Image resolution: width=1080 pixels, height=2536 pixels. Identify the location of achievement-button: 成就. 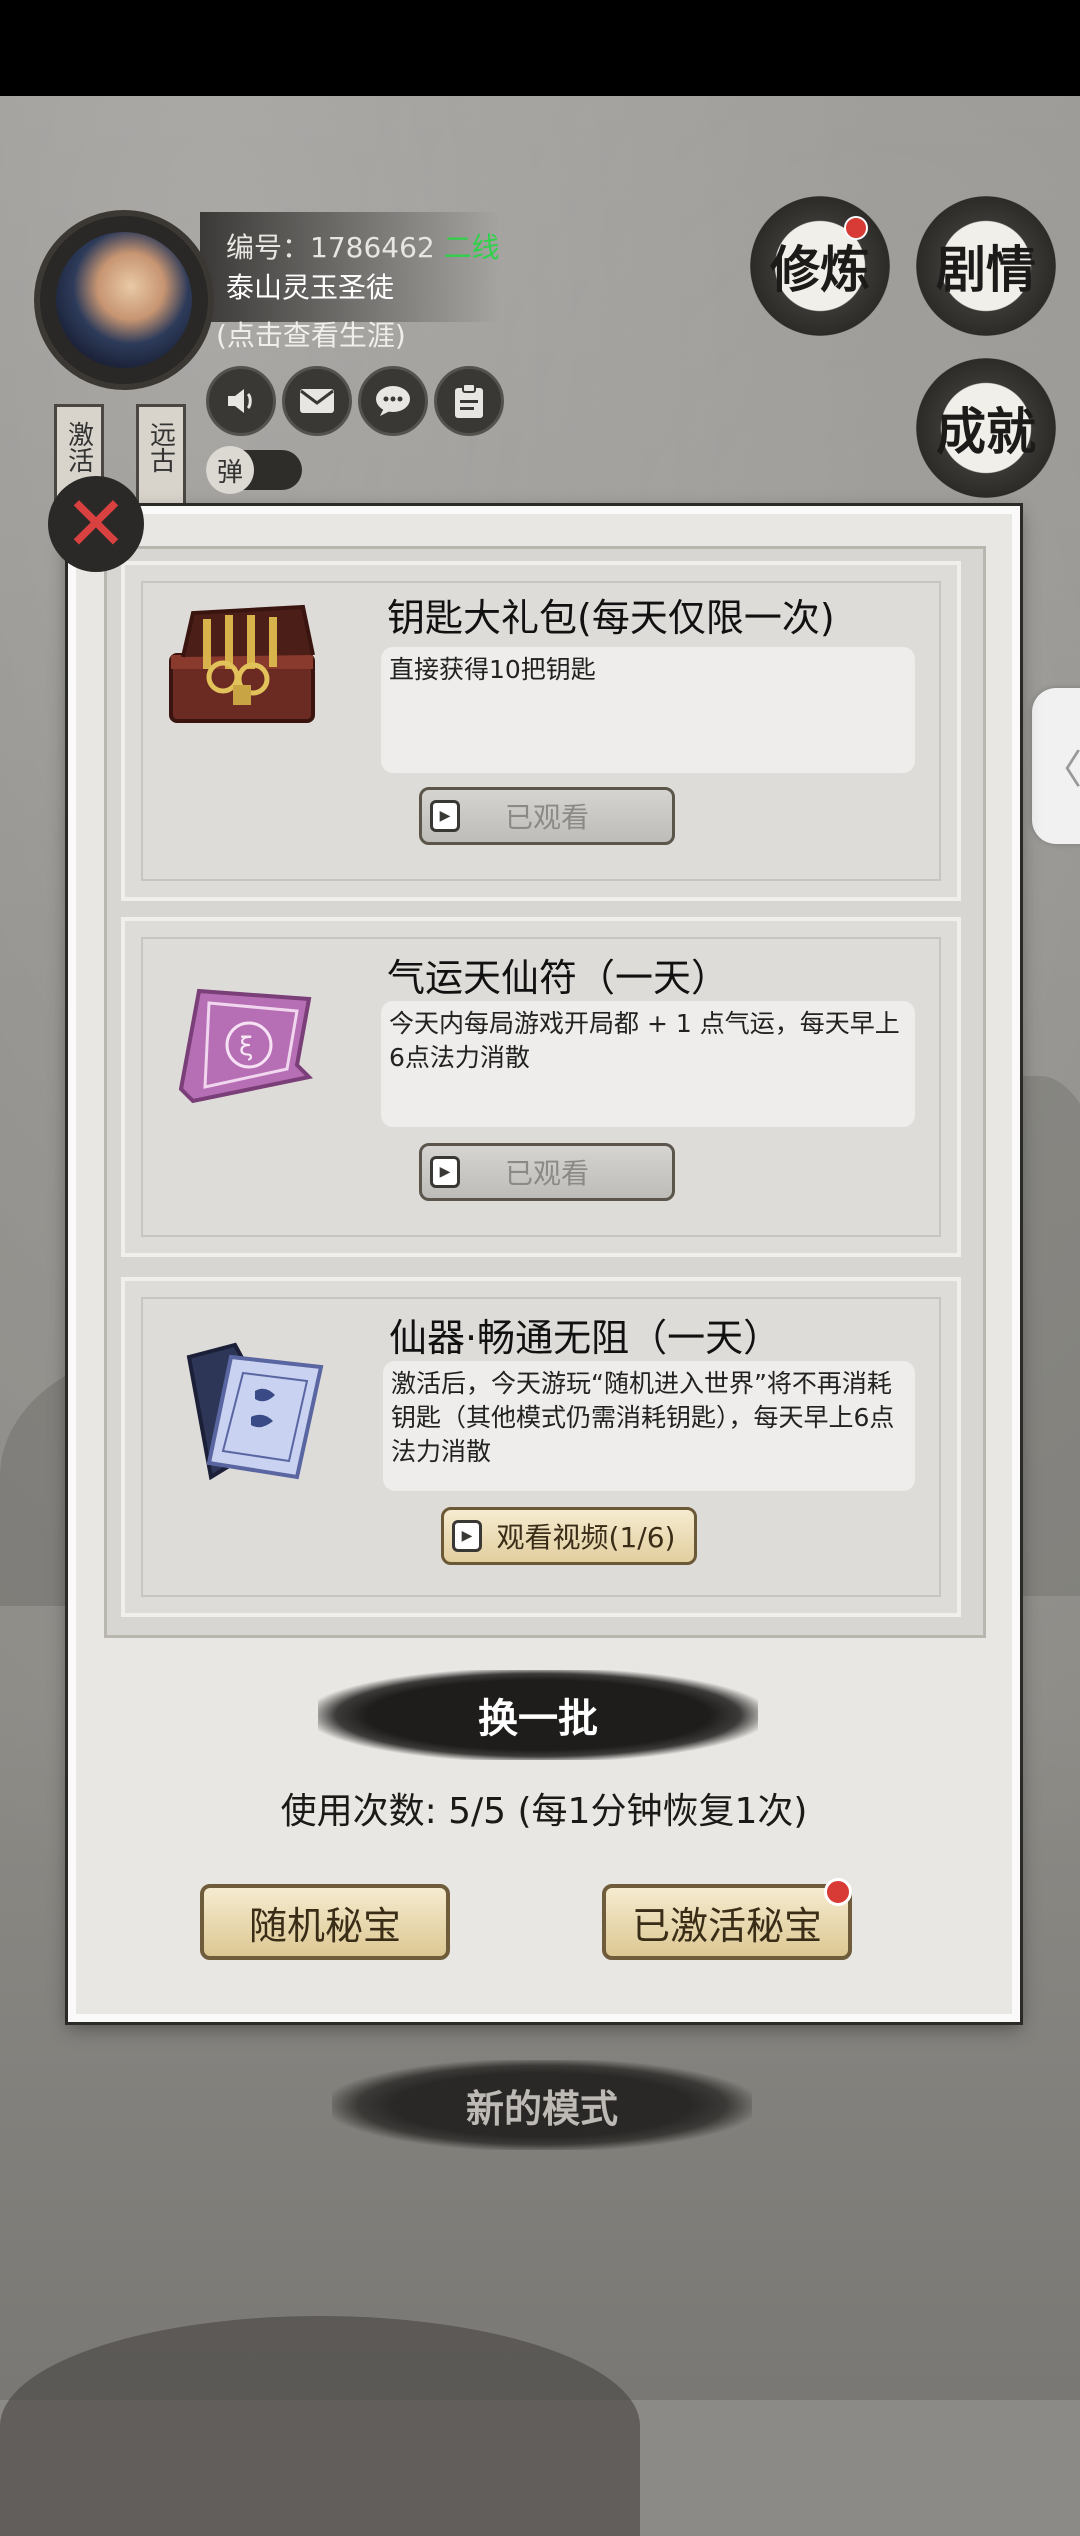
(986, 428).